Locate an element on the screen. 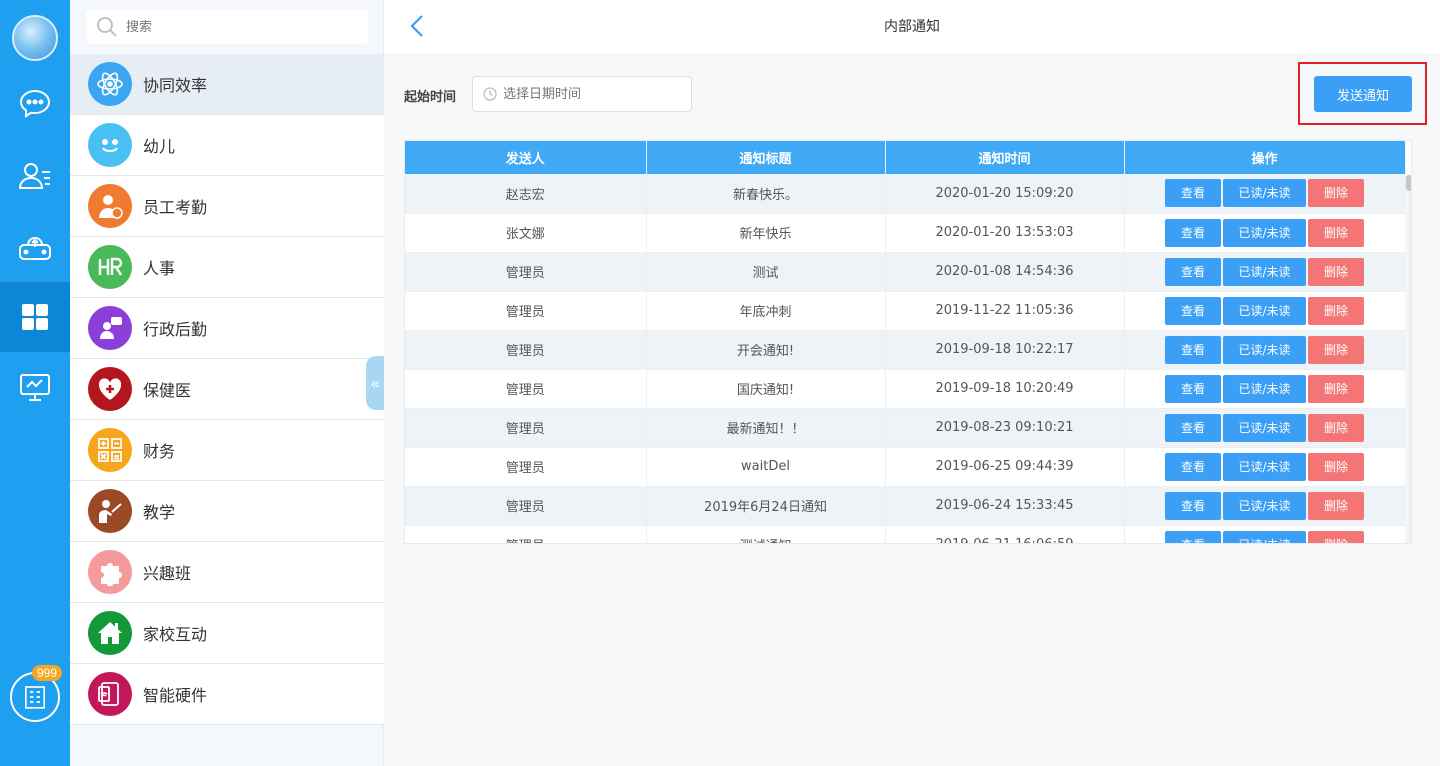 This screenshot has height=766, width=1440. search-box is located at coordinates (227, 27).